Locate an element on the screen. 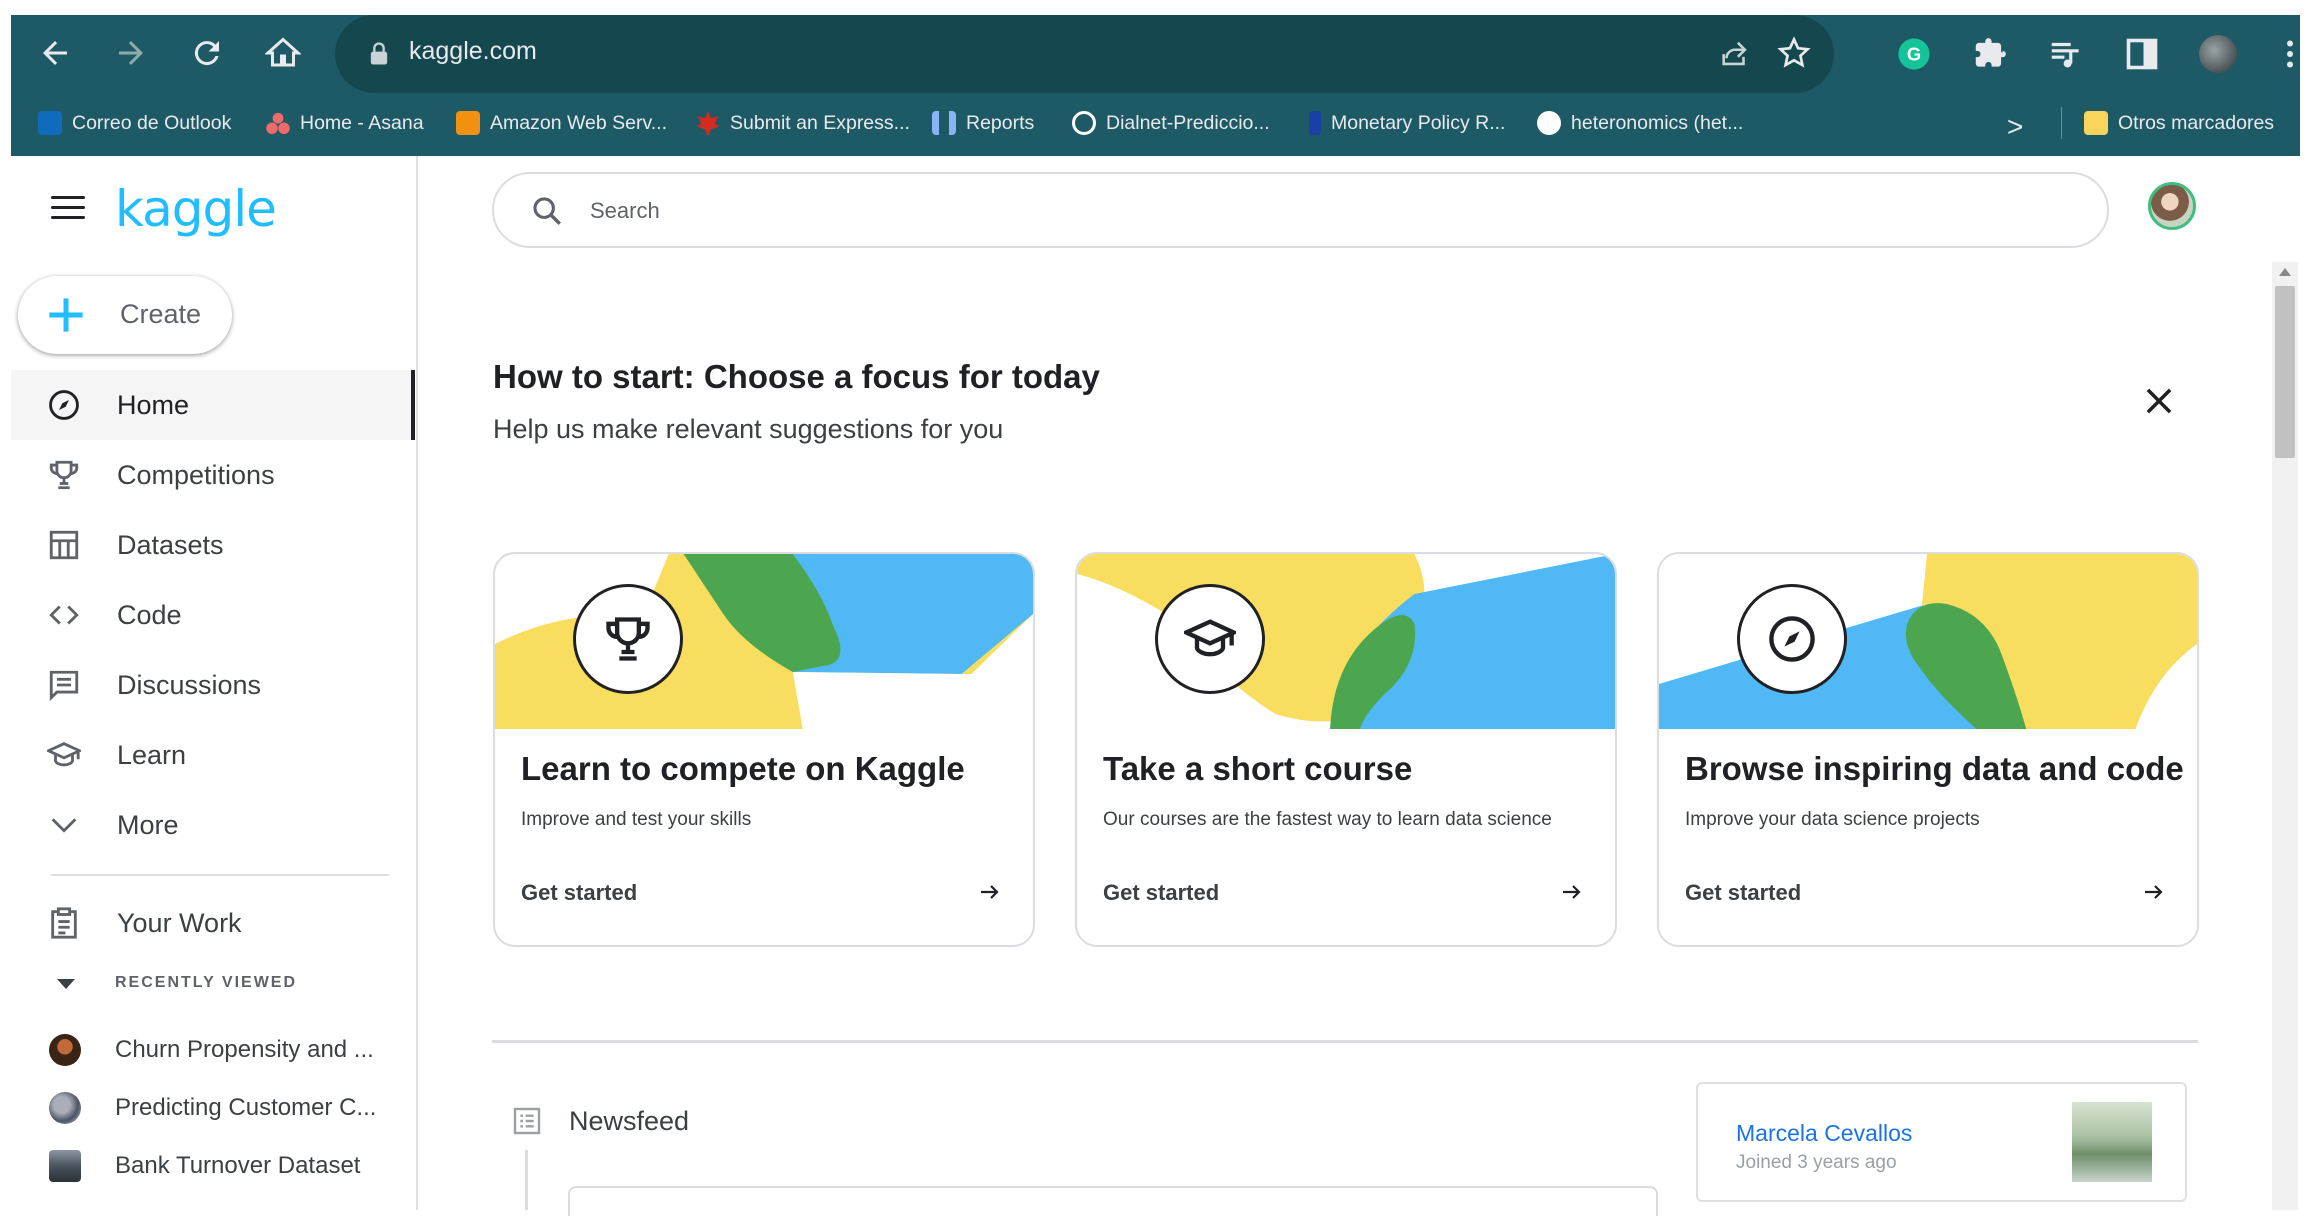 Image resolution: width=2320 pixels, height=1222 pixels. profile-button is located at coordinates (2218, 54).